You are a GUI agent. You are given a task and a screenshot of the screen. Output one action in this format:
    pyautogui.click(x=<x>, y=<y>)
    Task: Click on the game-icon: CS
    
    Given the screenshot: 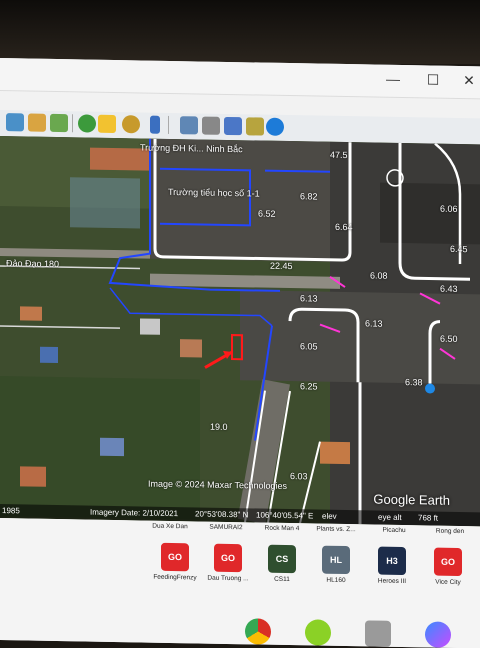 What is the action you would take?
    pyautogui.click(x=282, y=559)
    